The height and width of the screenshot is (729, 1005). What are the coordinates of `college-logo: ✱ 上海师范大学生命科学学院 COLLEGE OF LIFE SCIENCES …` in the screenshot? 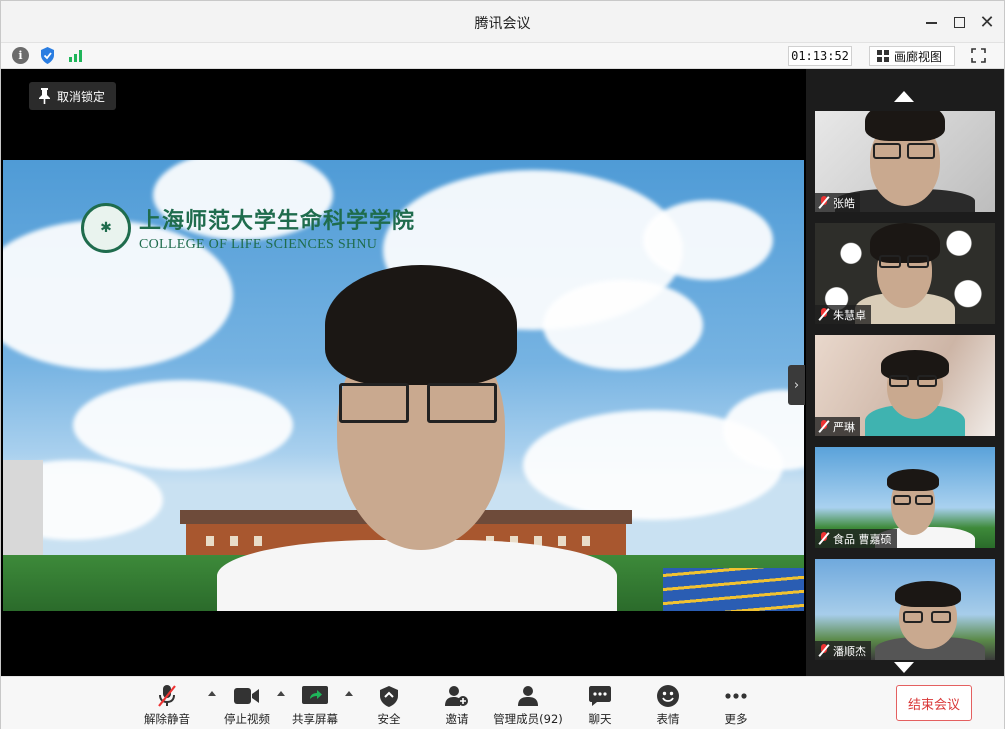 It's located at (248, 228).